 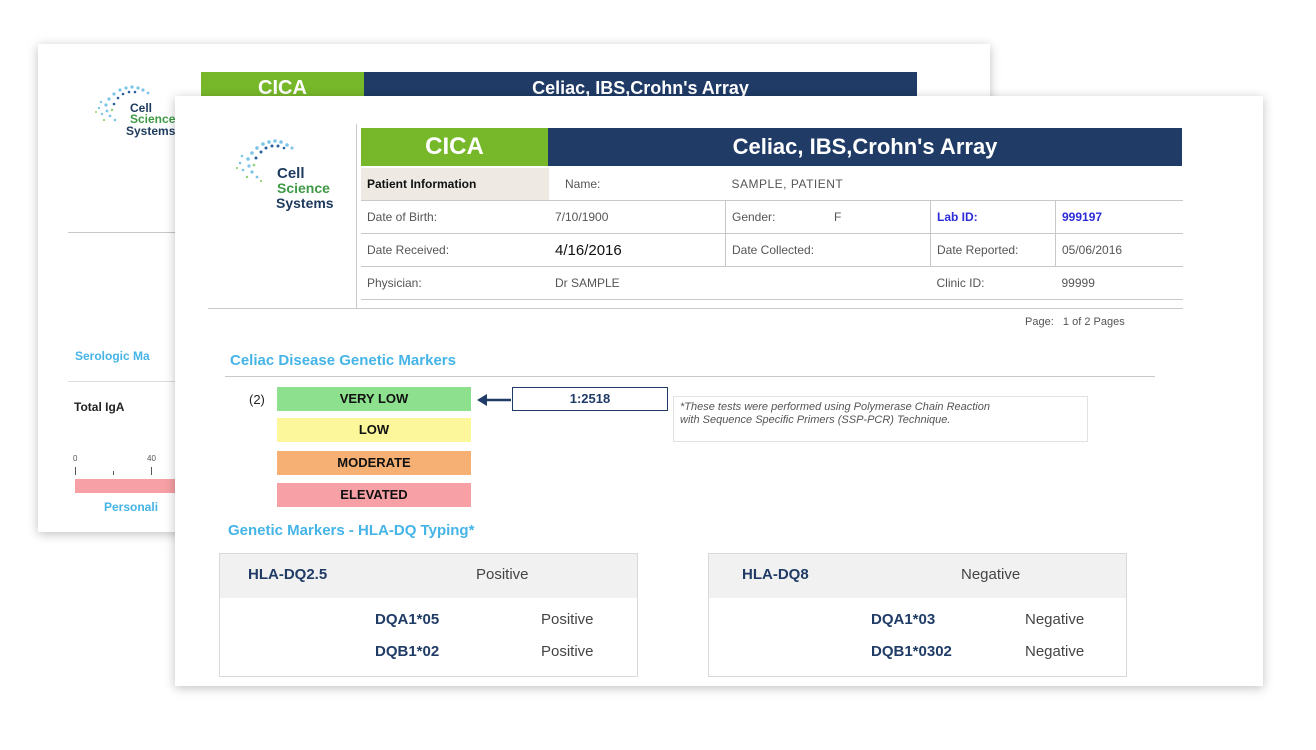 I want to click on back-scale-bar, so click(x=130, y=486).